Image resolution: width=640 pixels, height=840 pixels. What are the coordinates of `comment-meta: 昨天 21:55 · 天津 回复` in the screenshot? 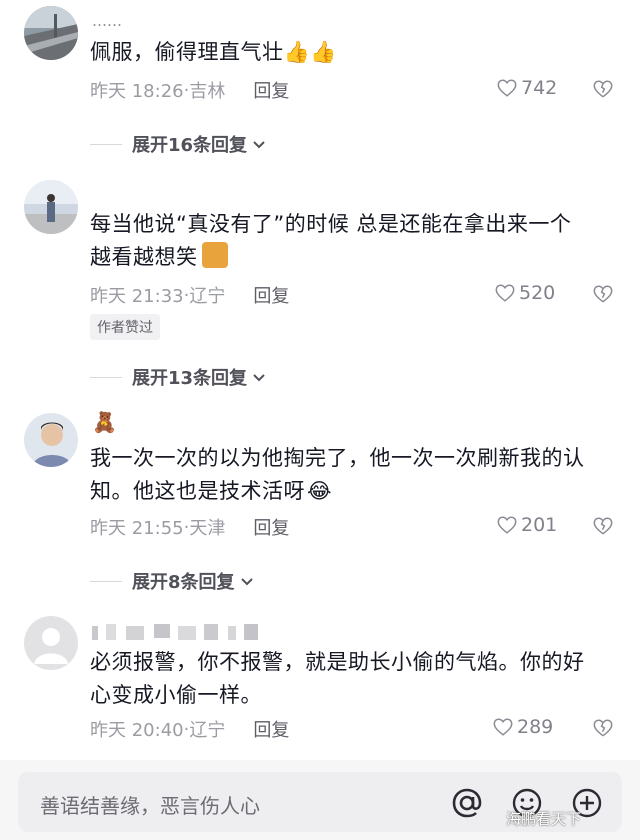 It's located at (189, 527).